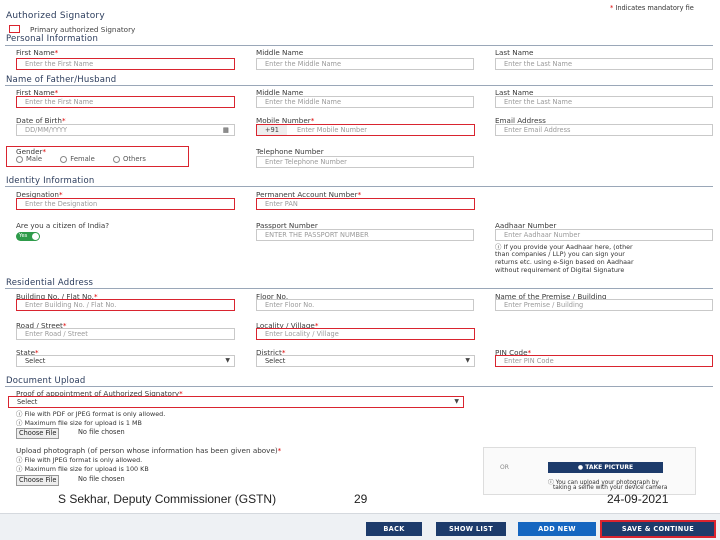 This screenshot has height=540, width=720. I want to click on district-select: Select ▼, so click(365, 361).